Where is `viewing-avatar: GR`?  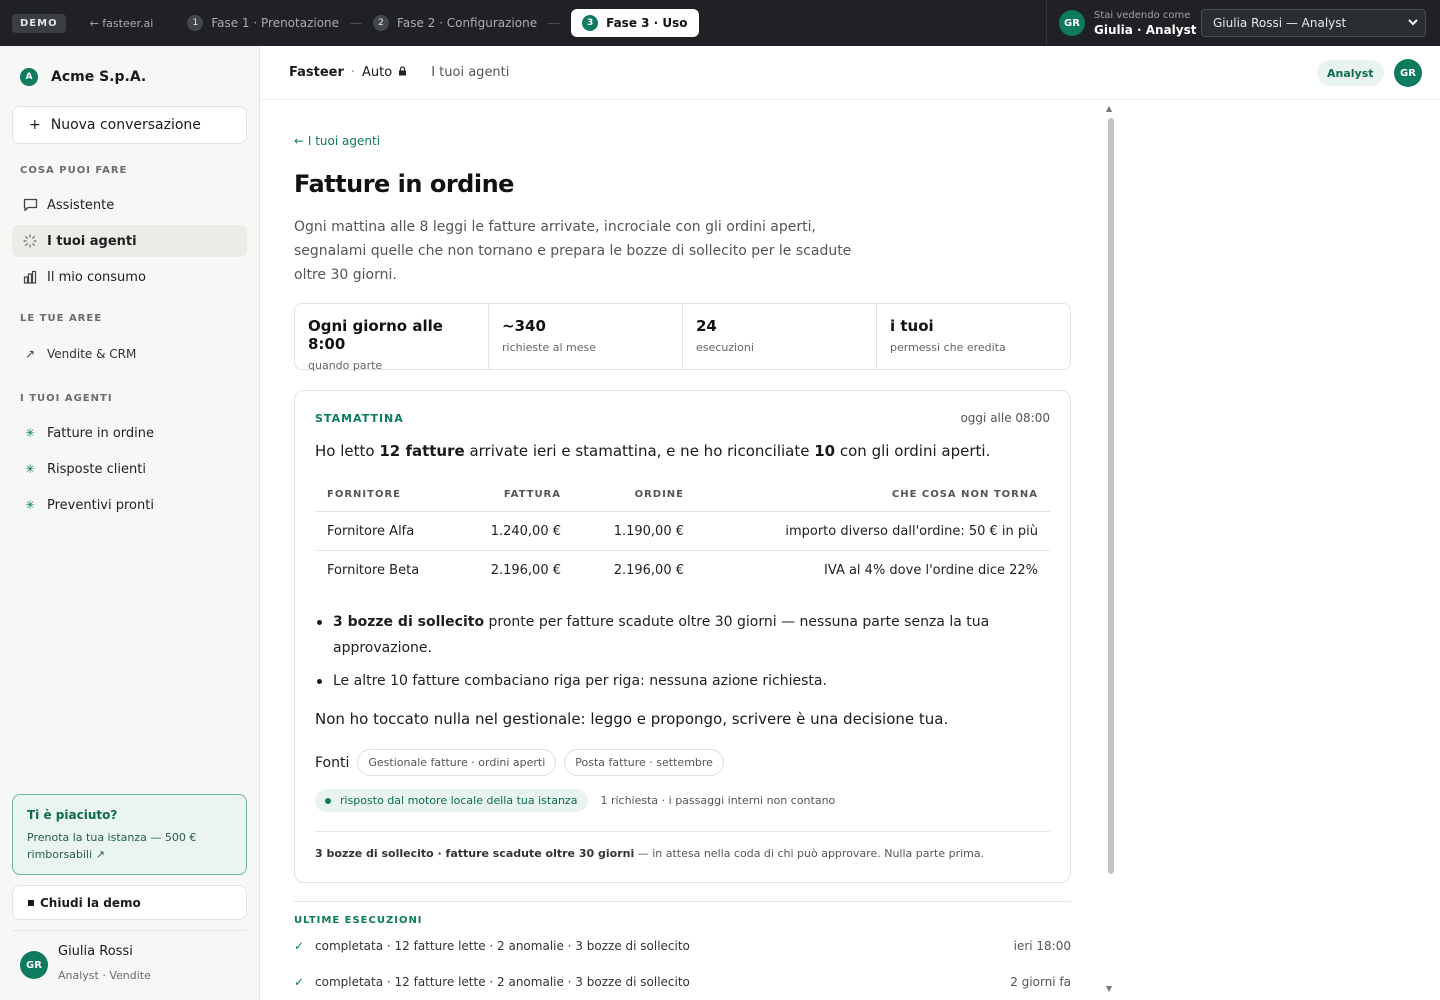
viewing-avatar: GR is located at coordinates (1072, 23).